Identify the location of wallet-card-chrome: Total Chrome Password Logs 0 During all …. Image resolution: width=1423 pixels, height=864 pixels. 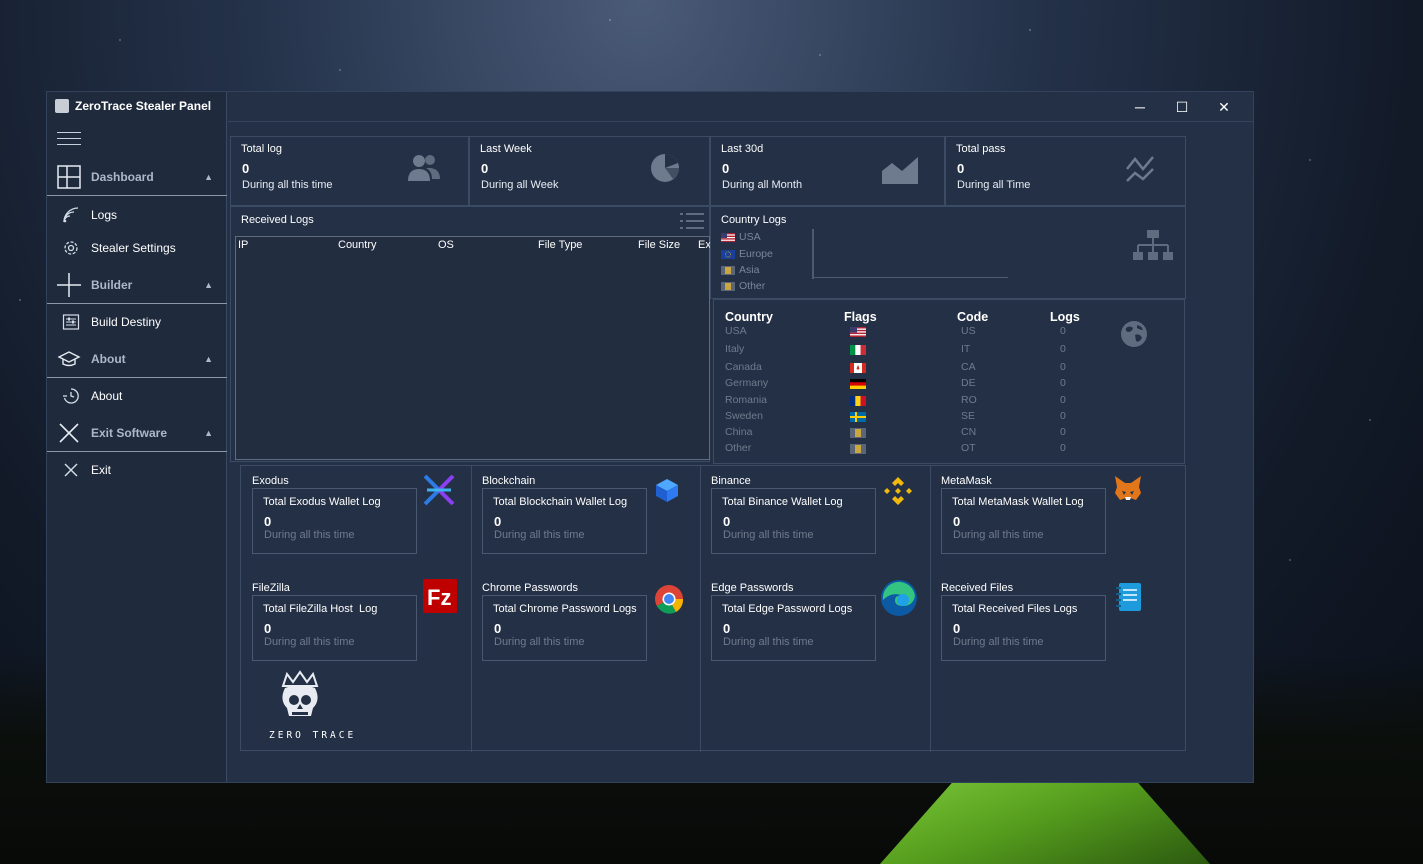
(564, 628).